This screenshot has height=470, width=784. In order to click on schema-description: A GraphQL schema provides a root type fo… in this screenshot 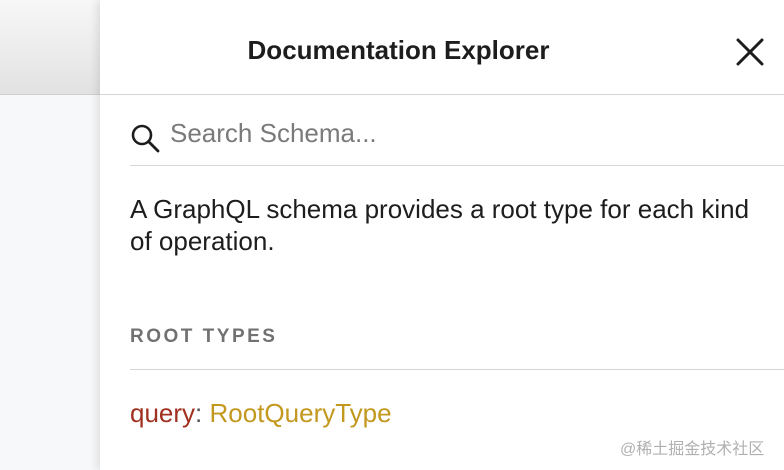, I will do `click(440, 225)`.